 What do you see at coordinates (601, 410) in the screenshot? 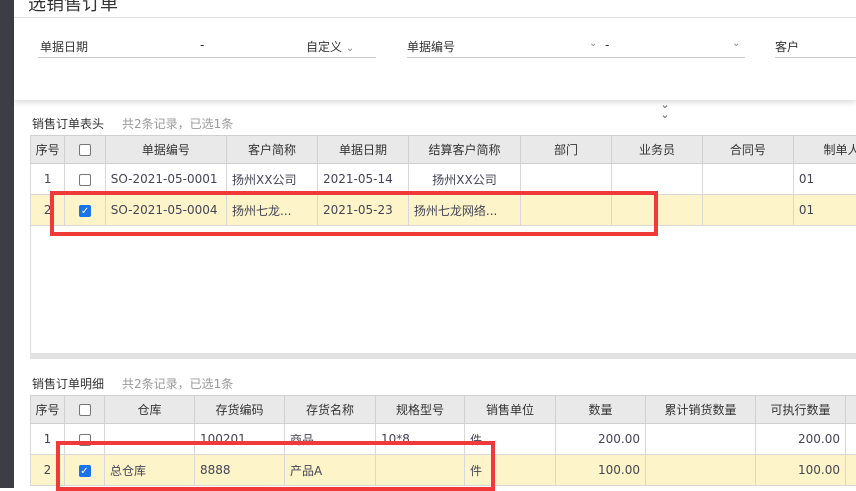
I see `col-qty: 数量` at bounding box center [601, 410].